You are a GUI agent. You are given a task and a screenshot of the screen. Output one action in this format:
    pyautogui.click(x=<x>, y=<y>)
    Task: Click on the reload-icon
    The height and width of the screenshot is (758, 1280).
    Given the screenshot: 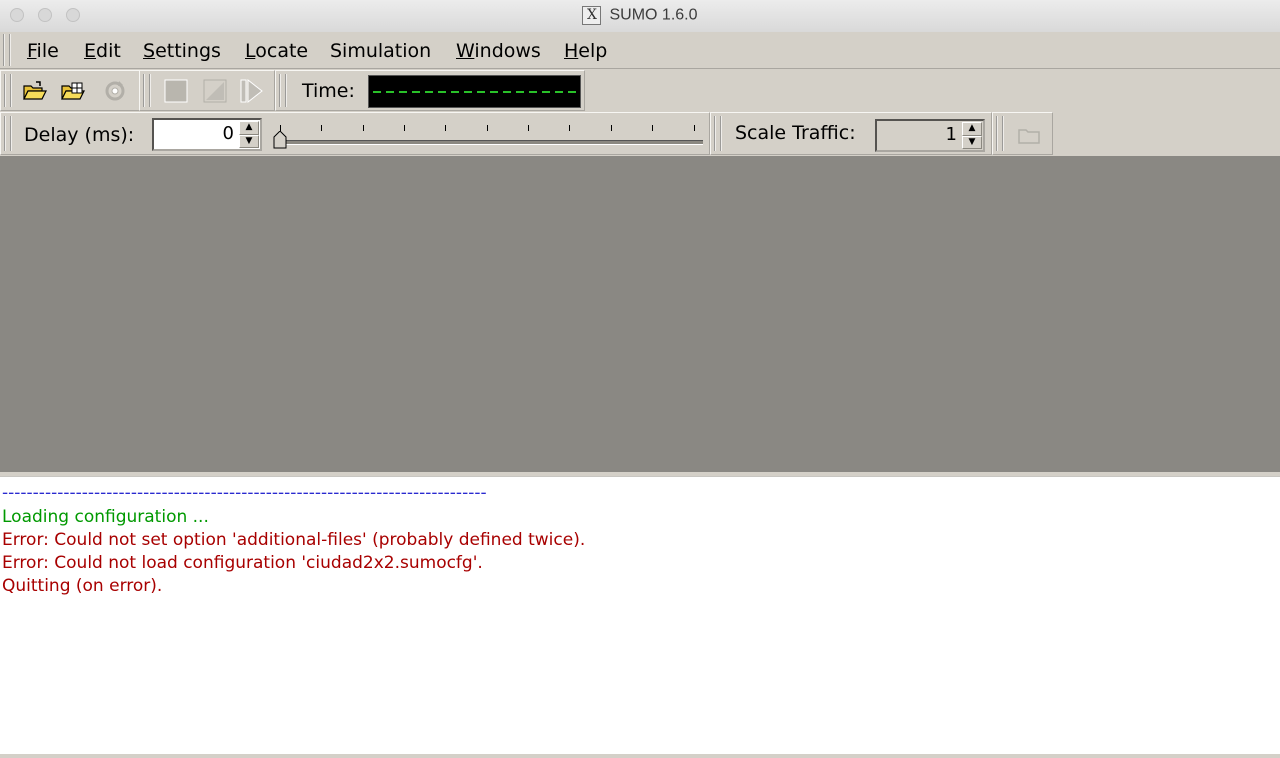 What is the action you would take?
    pyautogui.click(x=115, y=91)
    